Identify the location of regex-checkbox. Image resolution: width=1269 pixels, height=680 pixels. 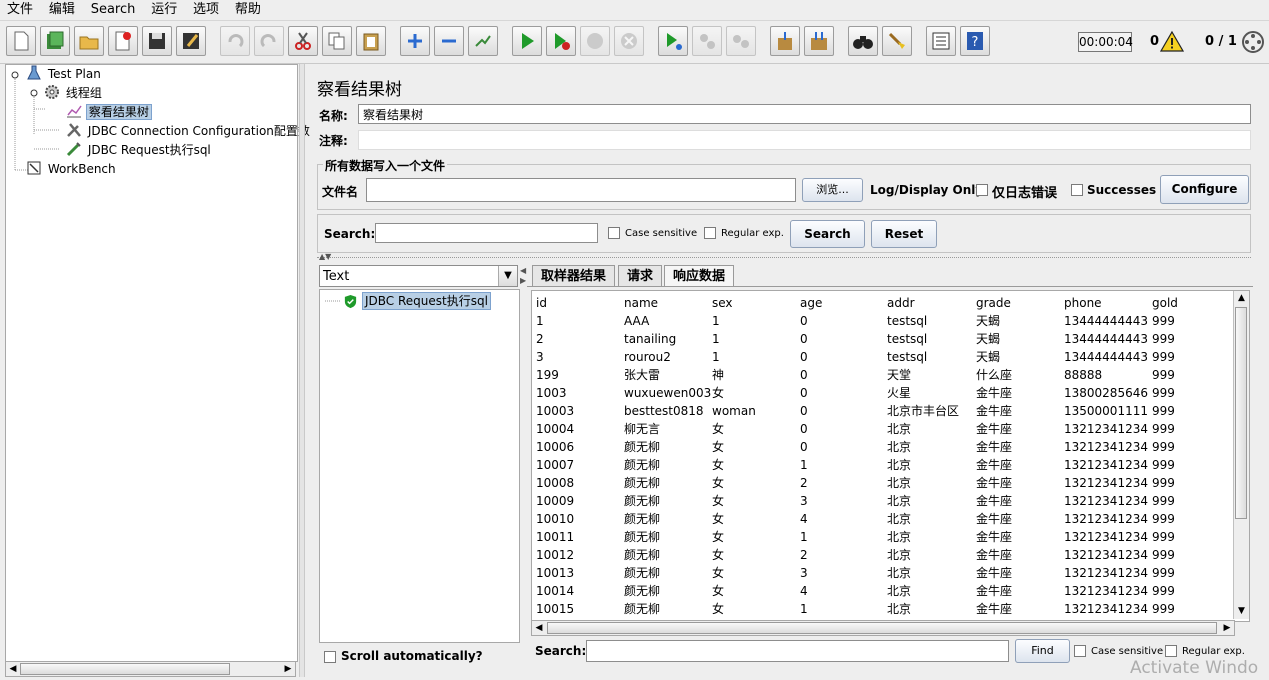
(710, 233).